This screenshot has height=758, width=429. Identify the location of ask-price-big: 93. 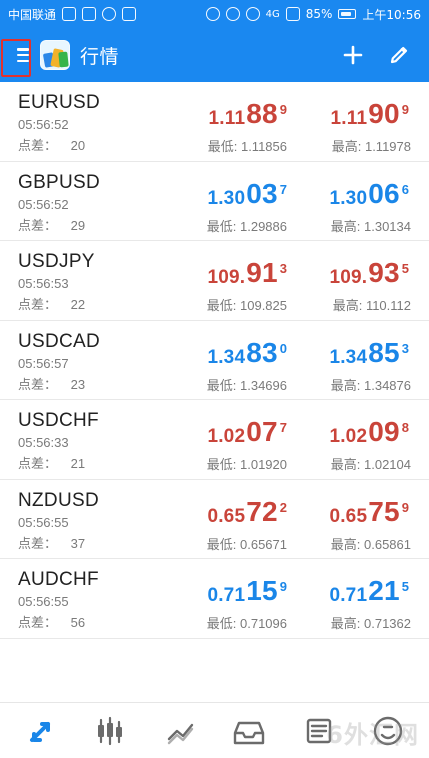
(384, 272).